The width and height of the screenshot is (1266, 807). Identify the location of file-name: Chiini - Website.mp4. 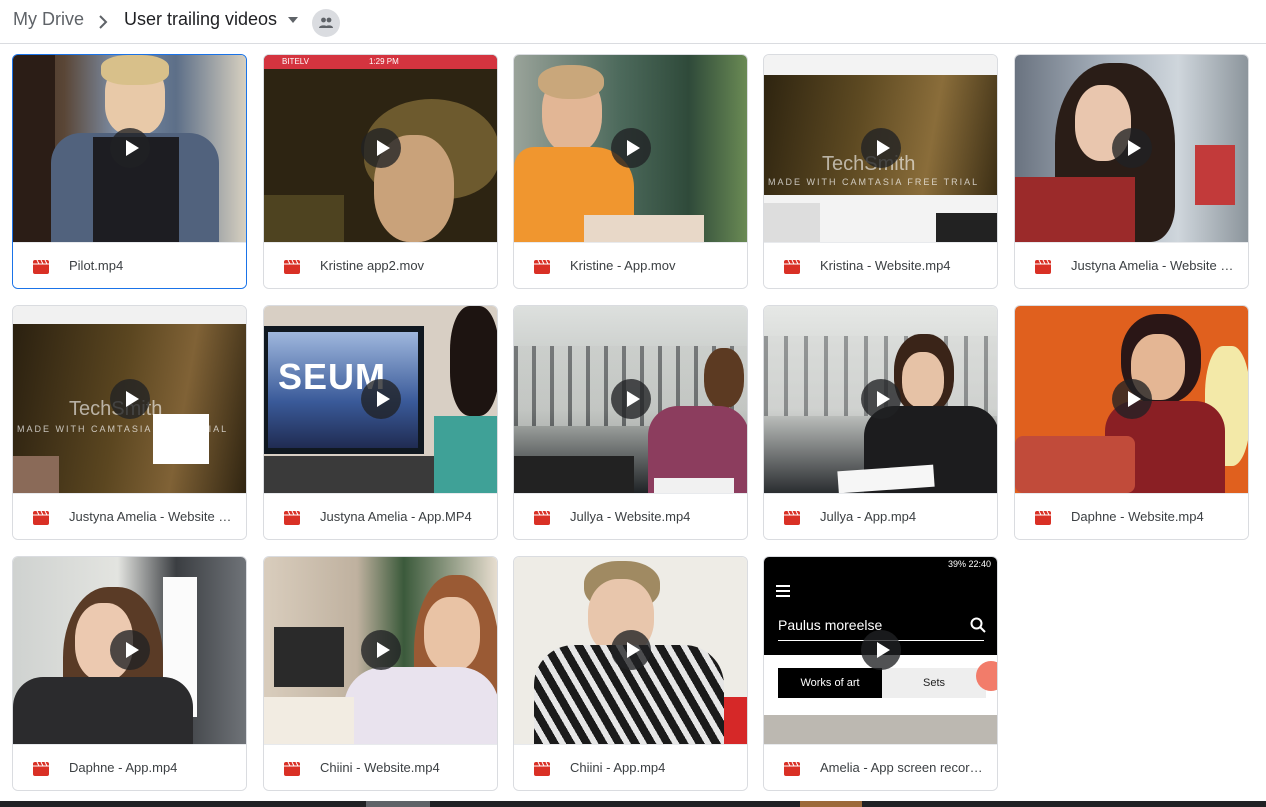
(380, 767).